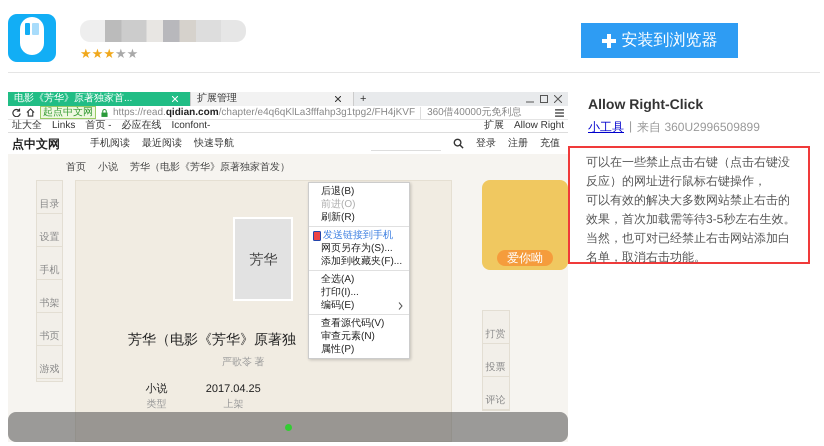 This screenshot has width=824, height=446. What do you see at coordinates (30, 112) in the screenshot?
I see `home-icon` at bounding box center [30, 112].